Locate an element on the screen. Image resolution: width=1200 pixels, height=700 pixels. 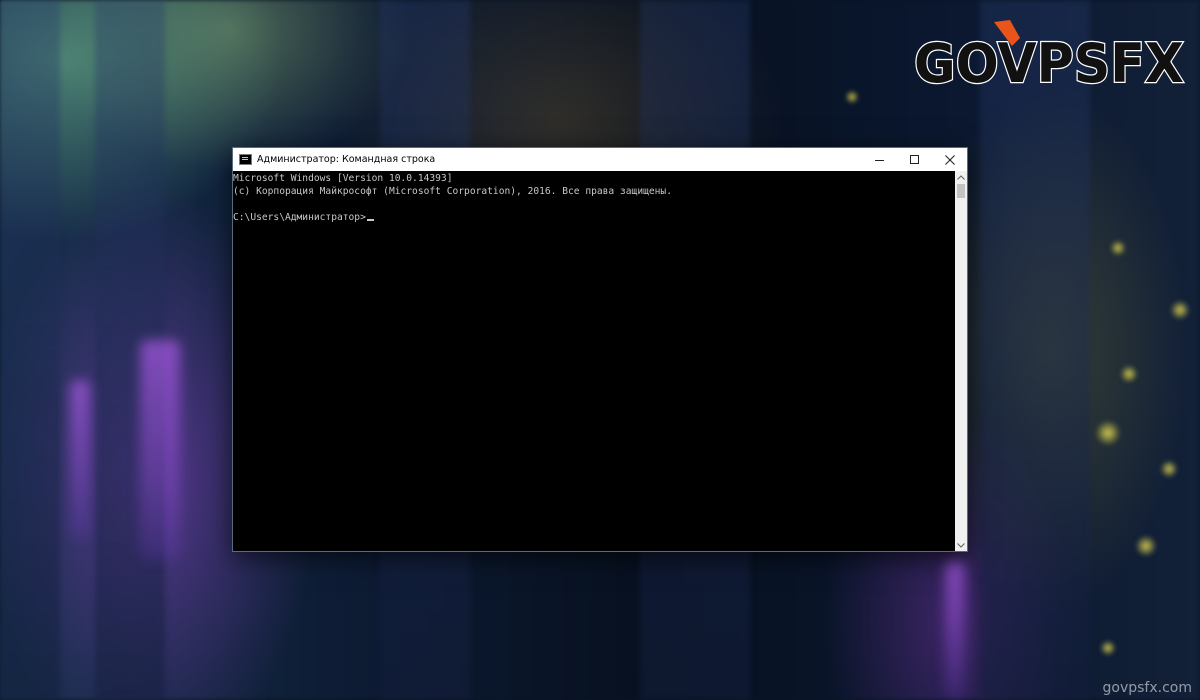
maximize-button is located at coordinates (914, 159).